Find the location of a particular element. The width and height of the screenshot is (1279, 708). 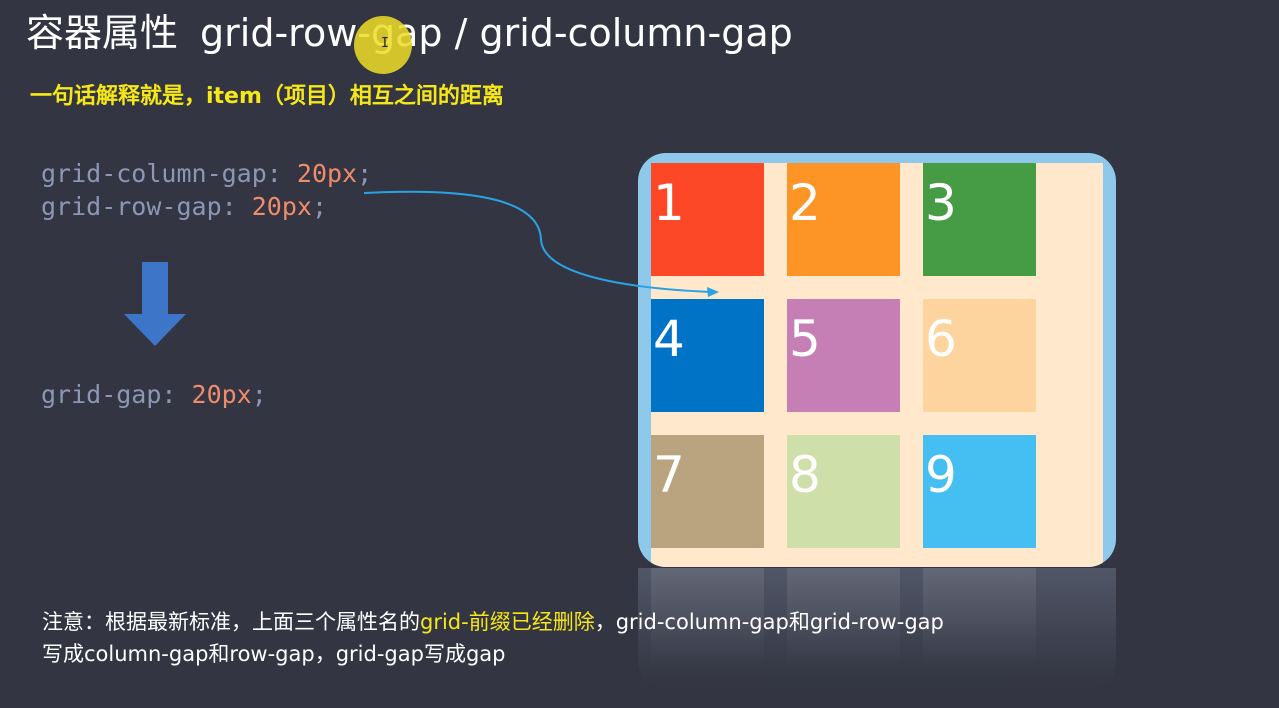

note-highlight: grid-前缀已经删除 is located at coordinates (507, 622).